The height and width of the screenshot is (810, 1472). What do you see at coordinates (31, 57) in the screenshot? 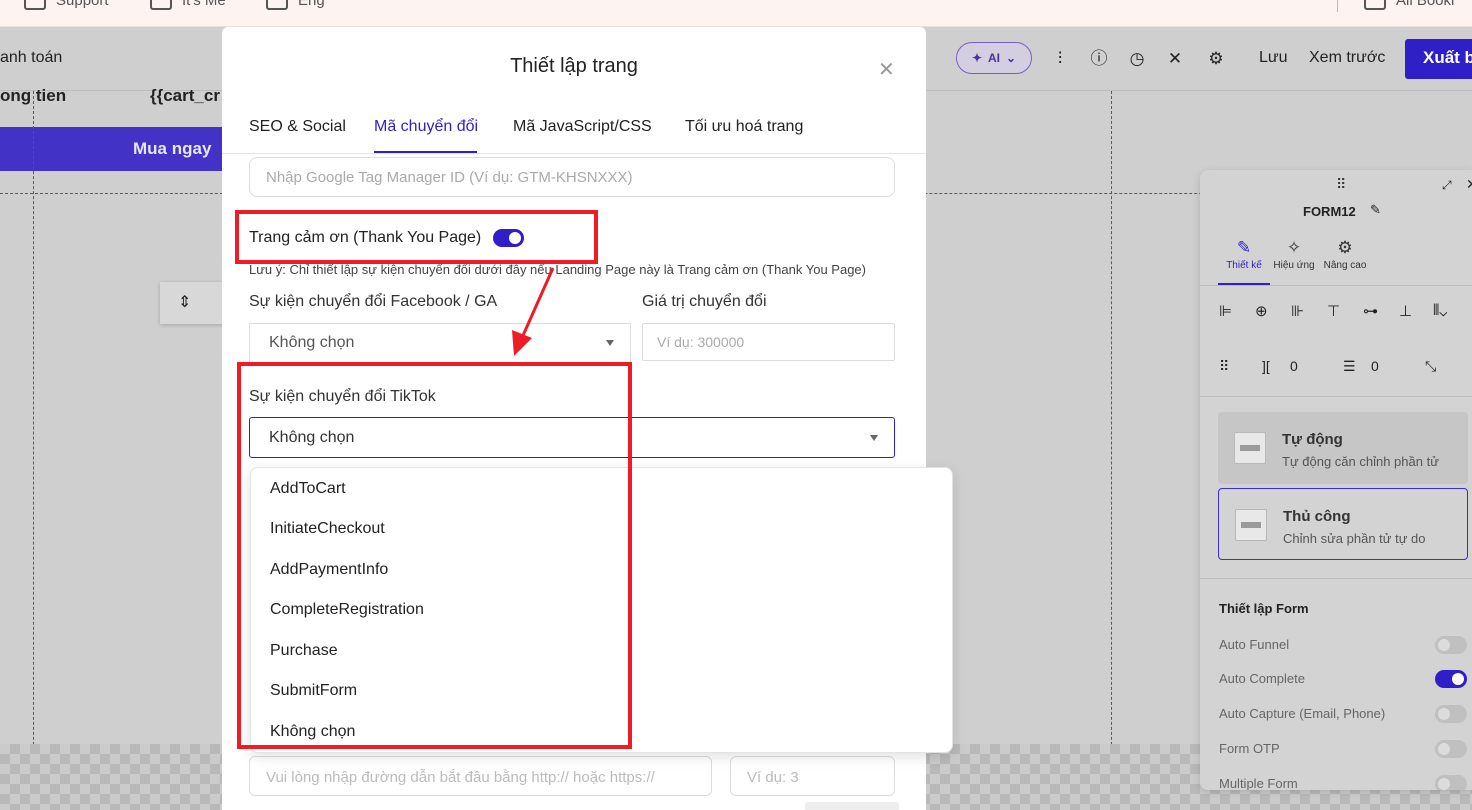
I see `breadcrumb: anh toán` at bounding box center [31, 57].